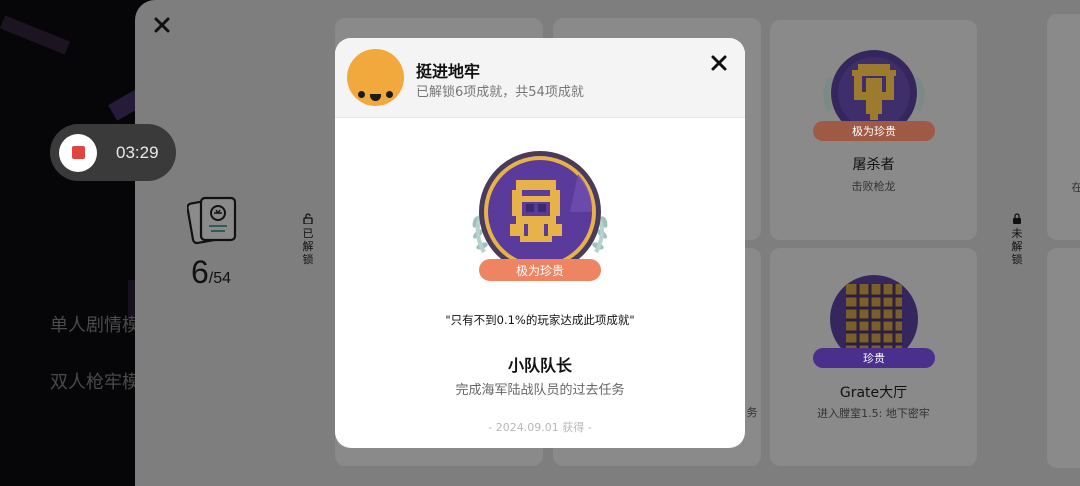  What do you see at coordinates (540, 78) in the screenshot?
I see `modal-header: 挺进地牢 已解锁6项成就，共54项成就` at bounding box center [540, 78].